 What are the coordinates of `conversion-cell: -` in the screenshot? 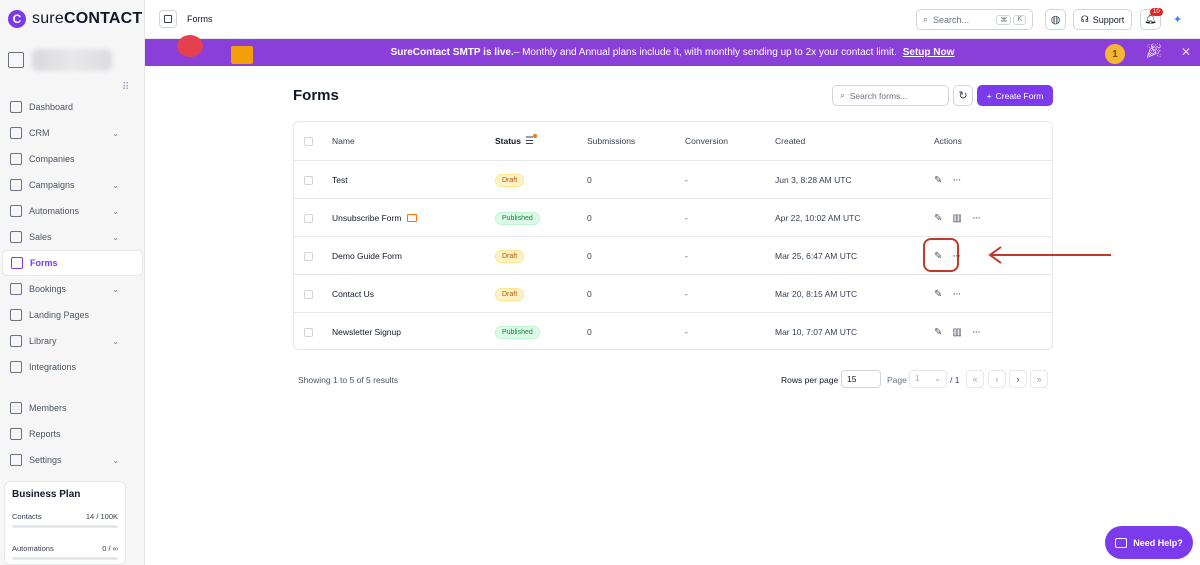 It's located at (686, 218).